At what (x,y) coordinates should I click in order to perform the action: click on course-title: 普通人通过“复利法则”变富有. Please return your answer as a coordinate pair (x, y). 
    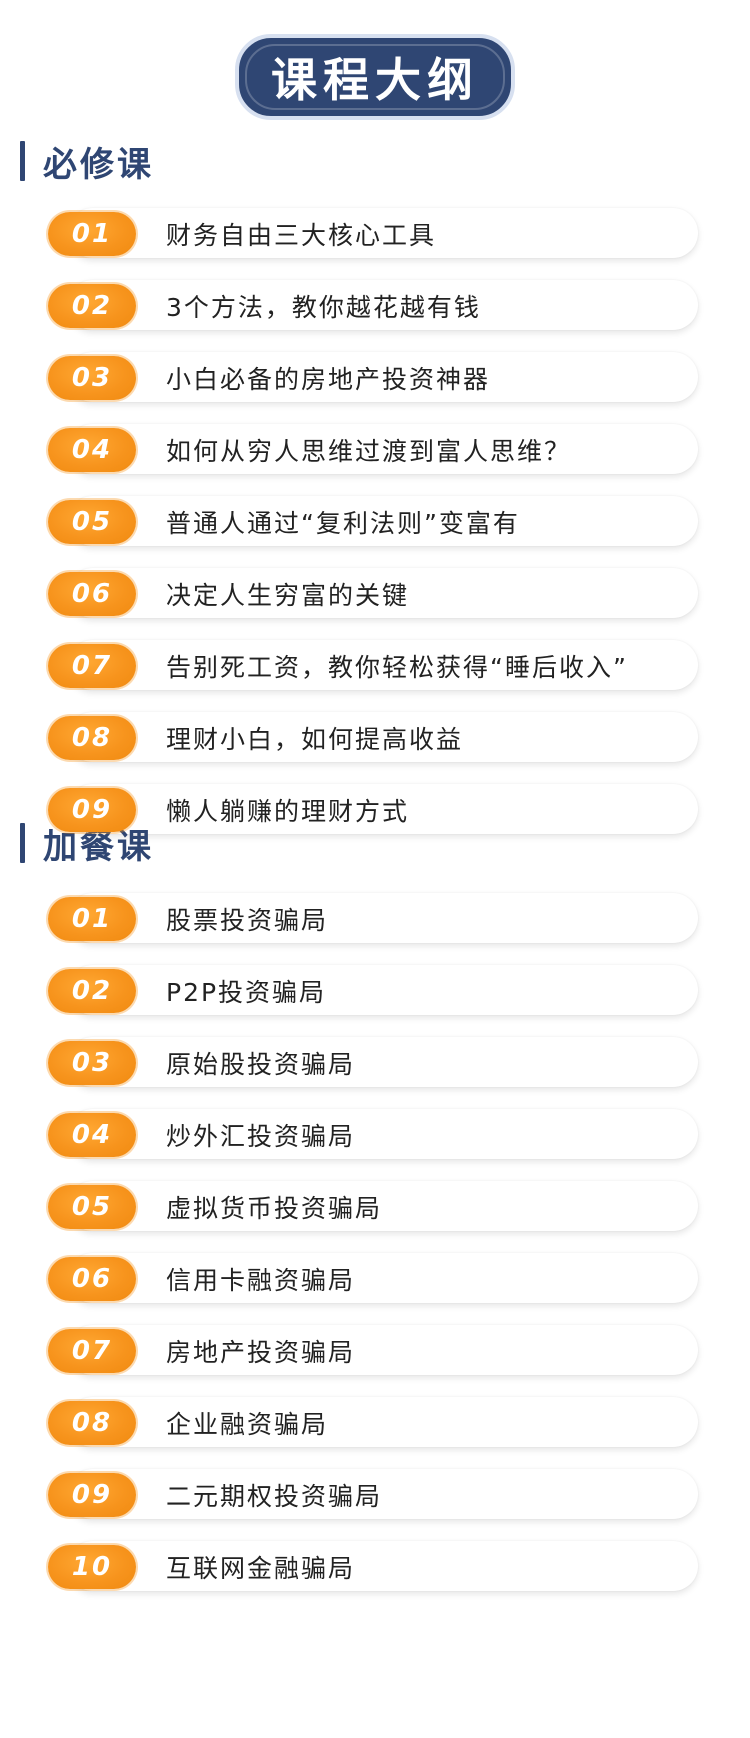
    Looking at the image, I should click on (343, 523).